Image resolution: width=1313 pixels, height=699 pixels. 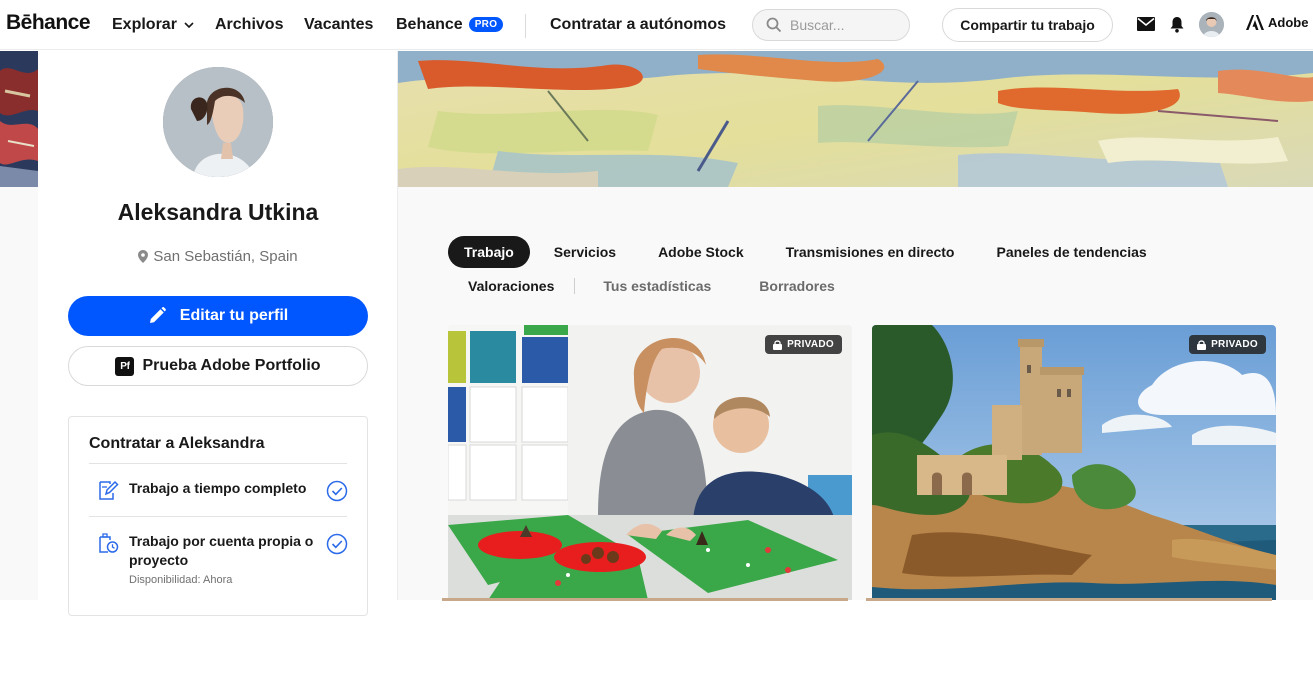 I want to click on cover-image, so click(x=855, y=119).